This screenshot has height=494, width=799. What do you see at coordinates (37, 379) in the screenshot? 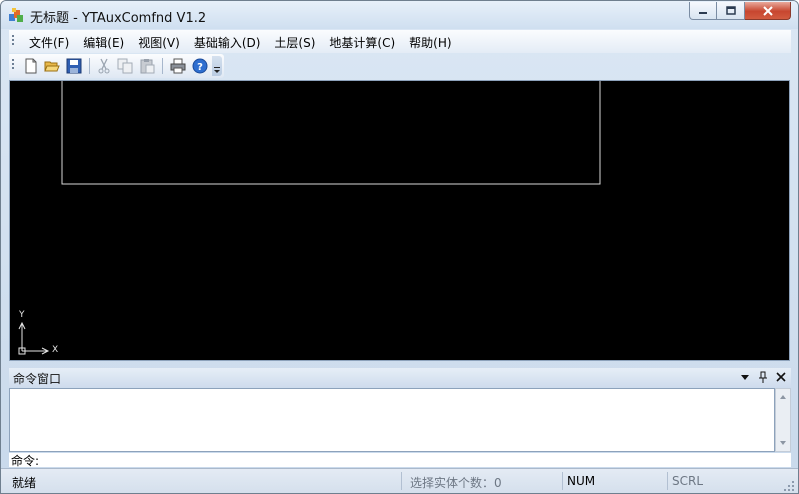
I see `command-window-title: 命令窗口` at bounding box center [37, 379].